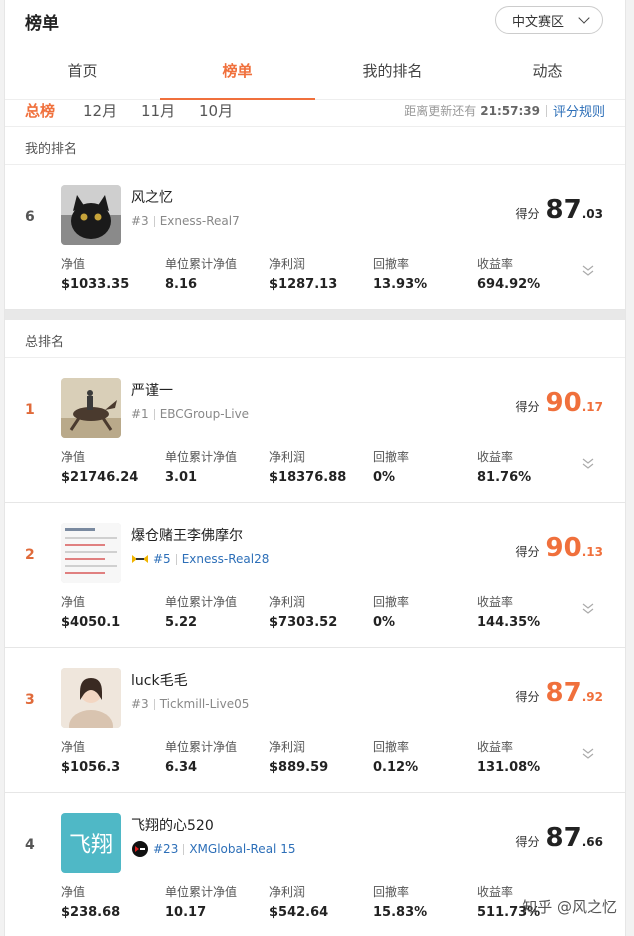 This screenshot has width=634, height=936. What do you see at coordinates (152, 197) in the screenshot?
I see `trader-name: 风之忆` at bounding box center [152, 197].